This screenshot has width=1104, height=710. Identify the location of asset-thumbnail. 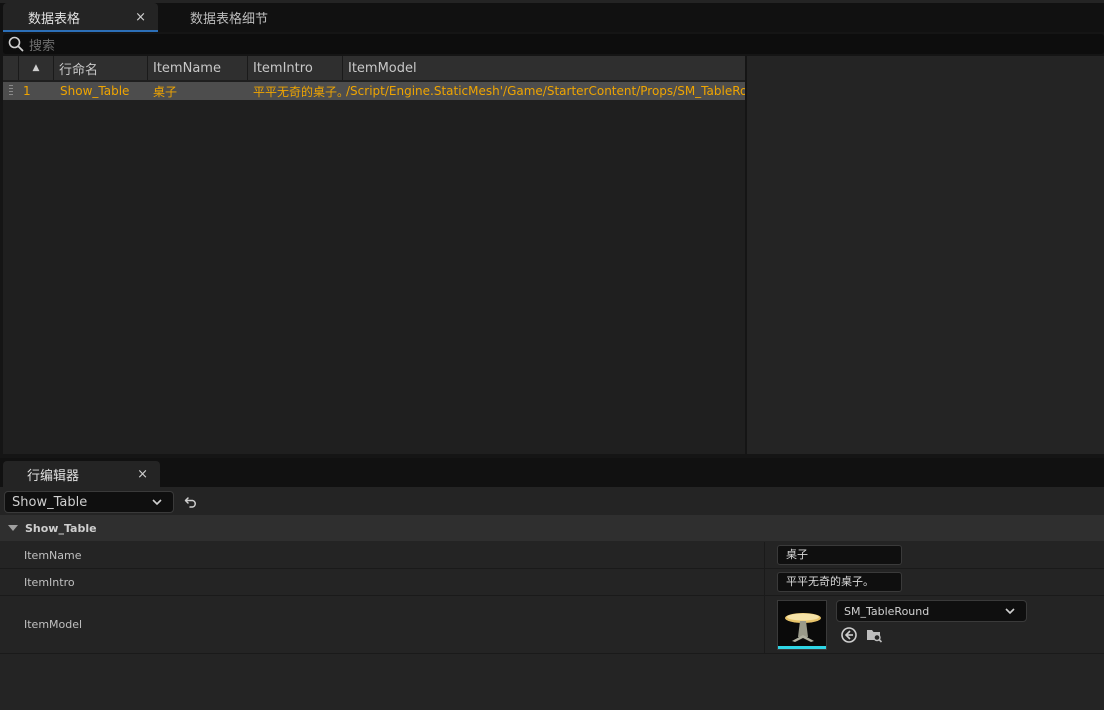
(802, 625).